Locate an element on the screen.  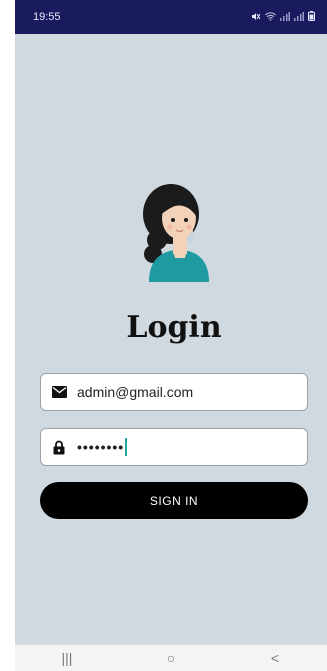
status-icons is located at coordinates (283, 17).